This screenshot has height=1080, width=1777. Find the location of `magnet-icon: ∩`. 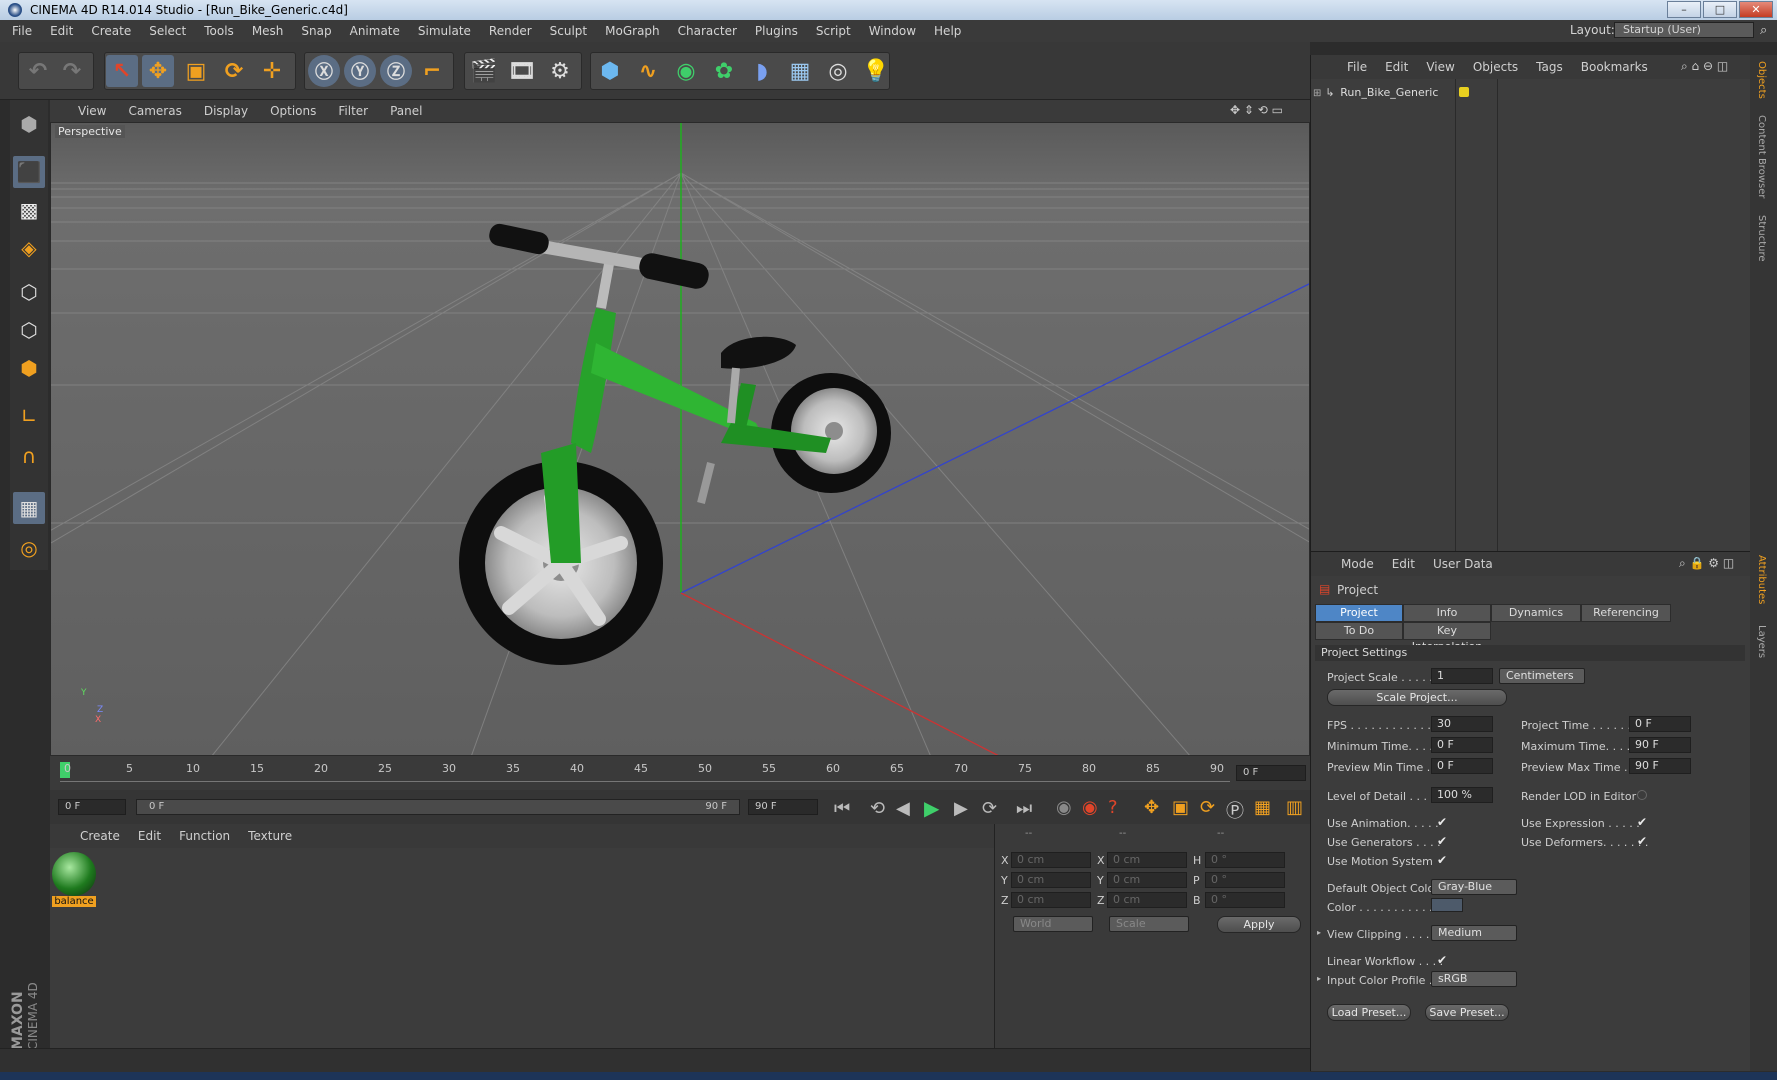

magnet-icon: ∩ is located at coordinates (29, 456).